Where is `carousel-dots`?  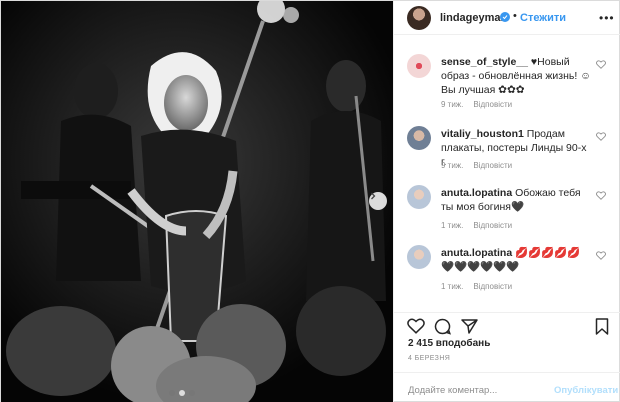 carousel-dots is located at coordinates (182, 393).